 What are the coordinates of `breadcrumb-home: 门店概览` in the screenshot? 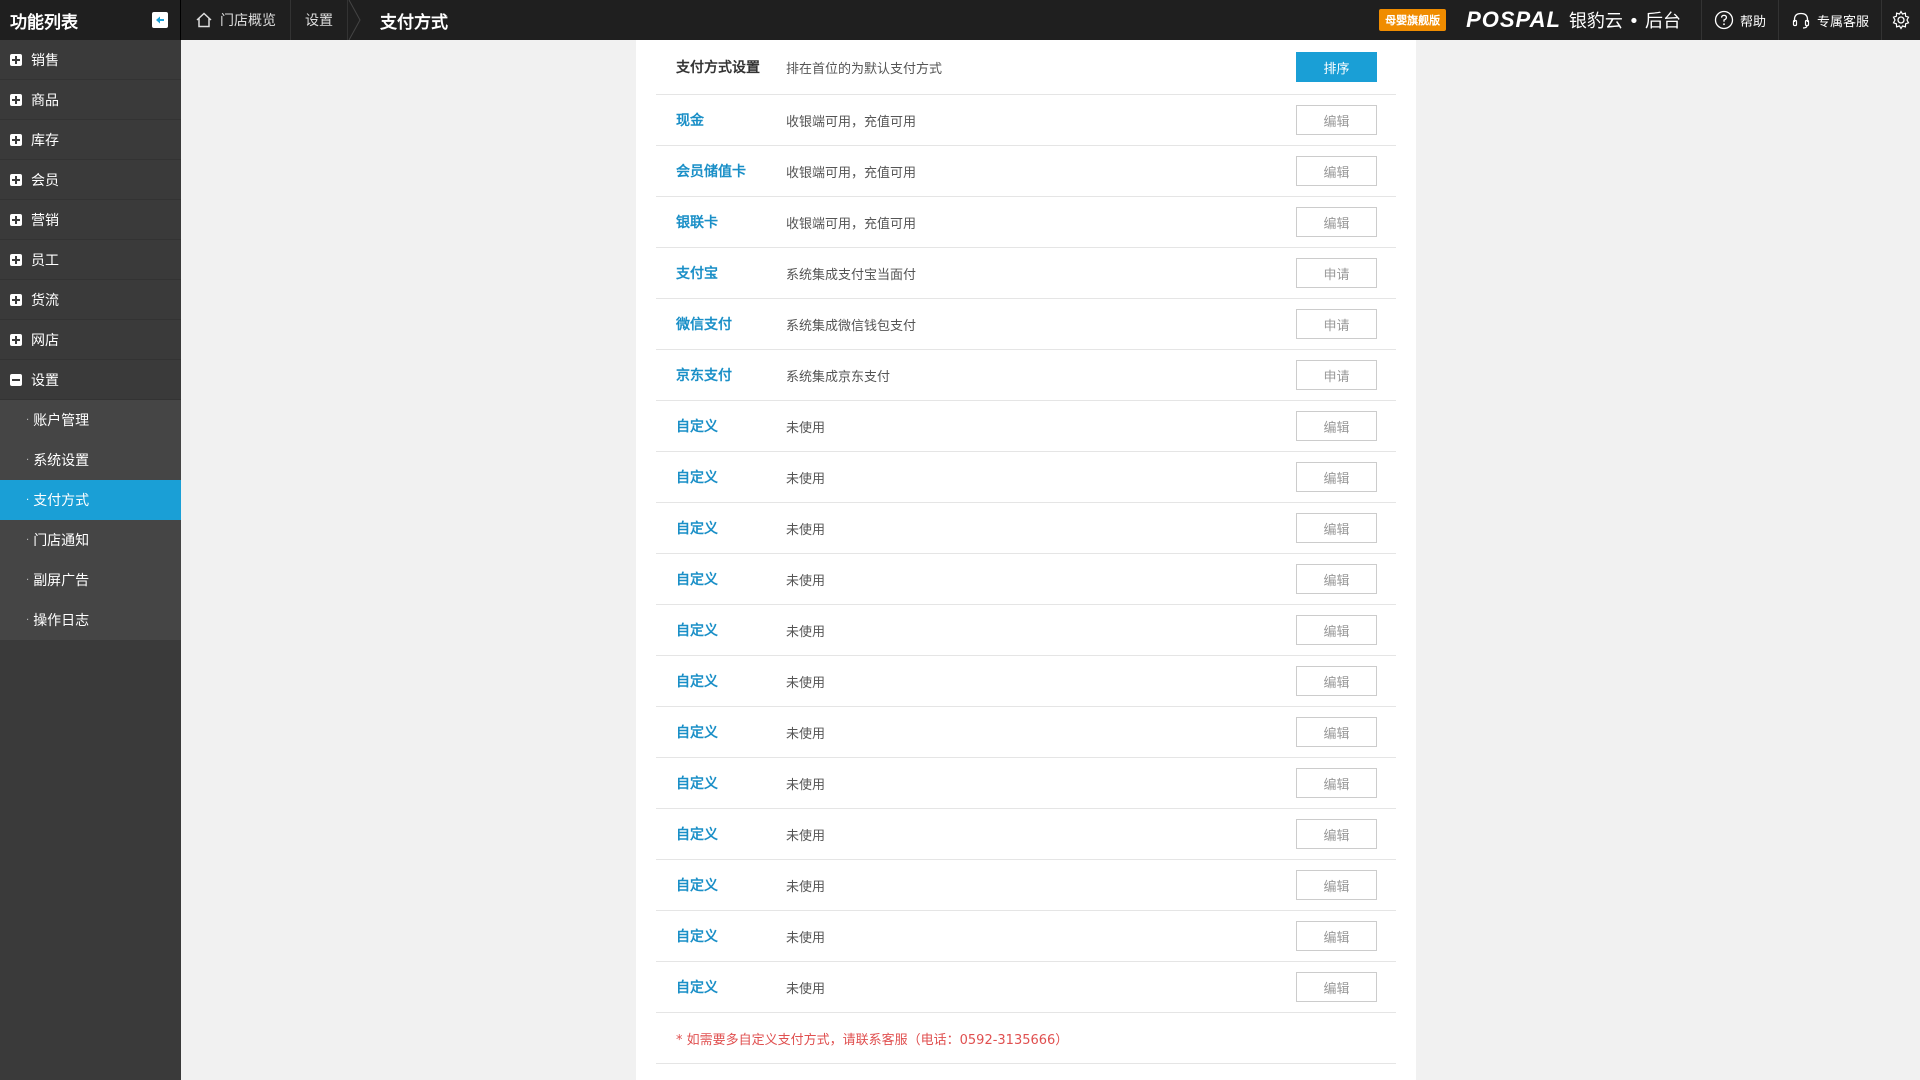 It's located at (236, 20).